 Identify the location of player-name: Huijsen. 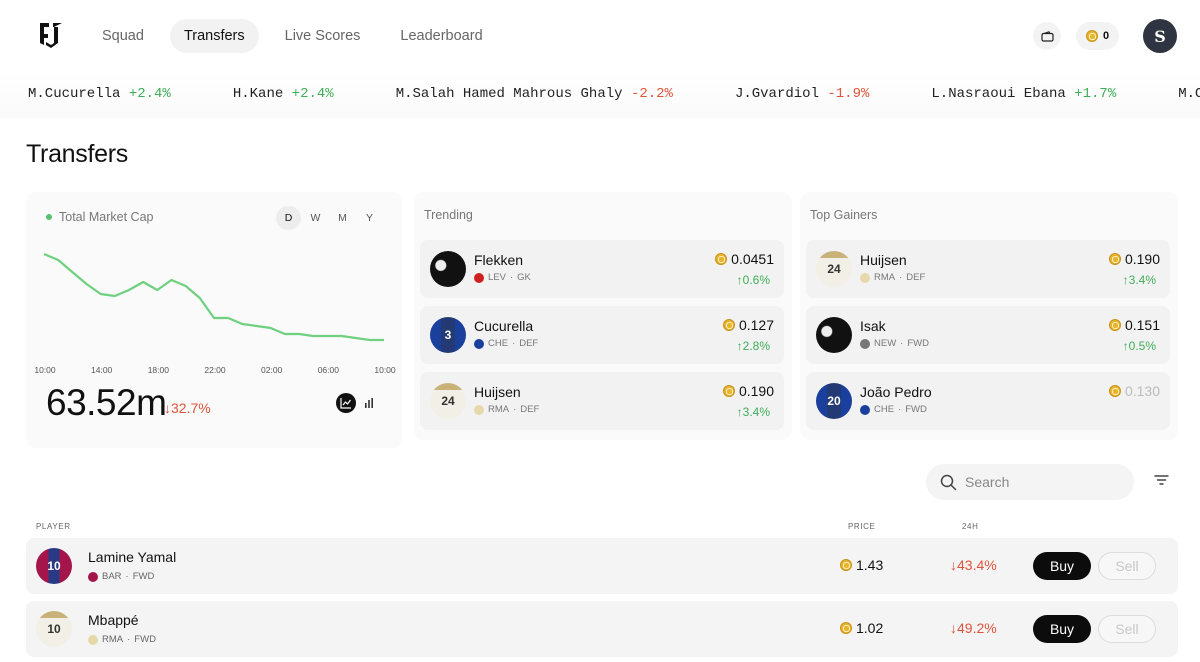
(883, 260).